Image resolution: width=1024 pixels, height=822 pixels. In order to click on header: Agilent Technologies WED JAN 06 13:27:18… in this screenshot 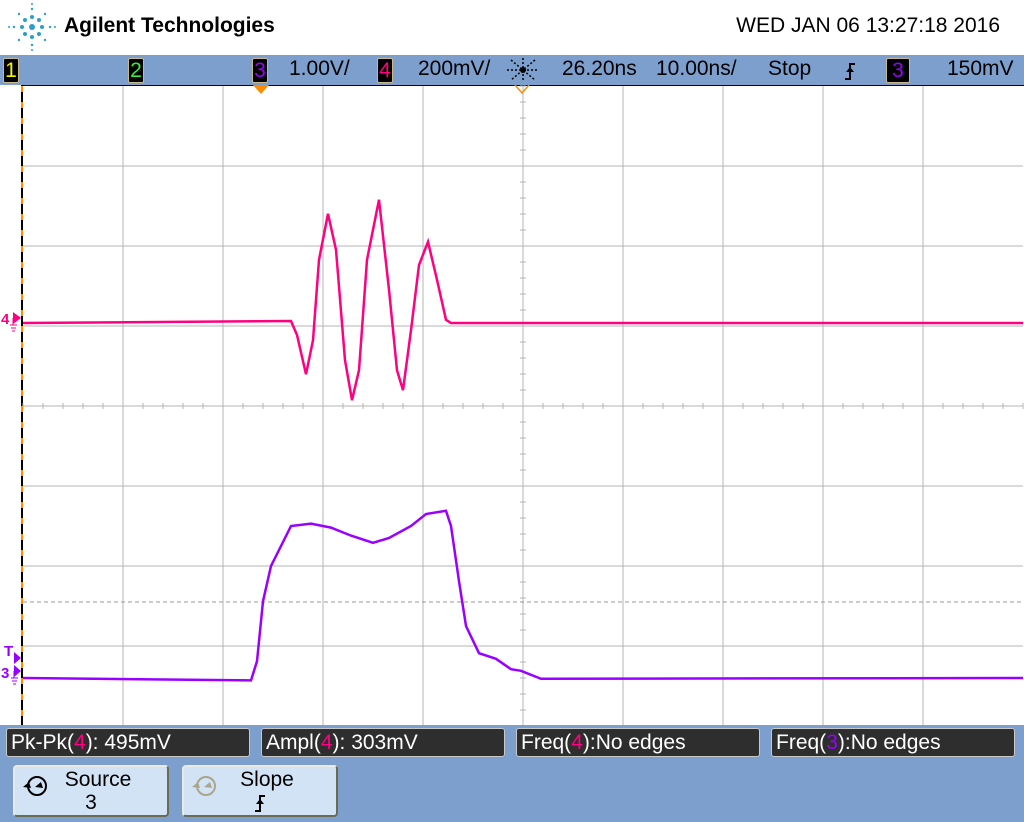, I will do `click(512, 27)`.